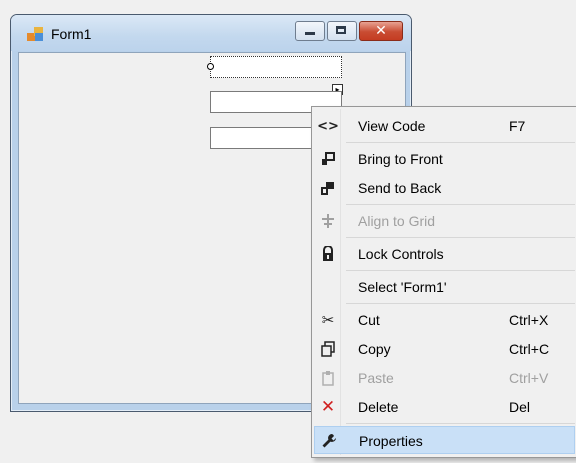 The image size is (576, 463). What do you see at coordinates (392, 126) in the screenshot?
I see `menu-item-label: View Code` at bounding box center [392, 126].